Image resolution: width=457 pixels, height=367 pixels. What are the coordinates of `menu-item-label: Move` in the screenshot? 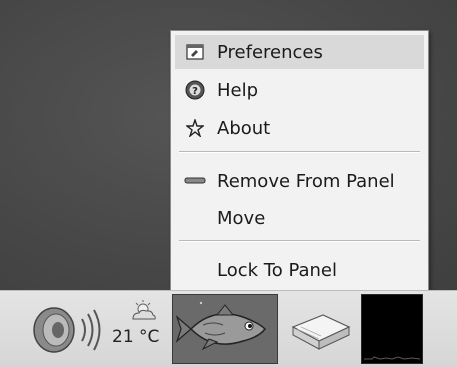 It's located at (241, 218).